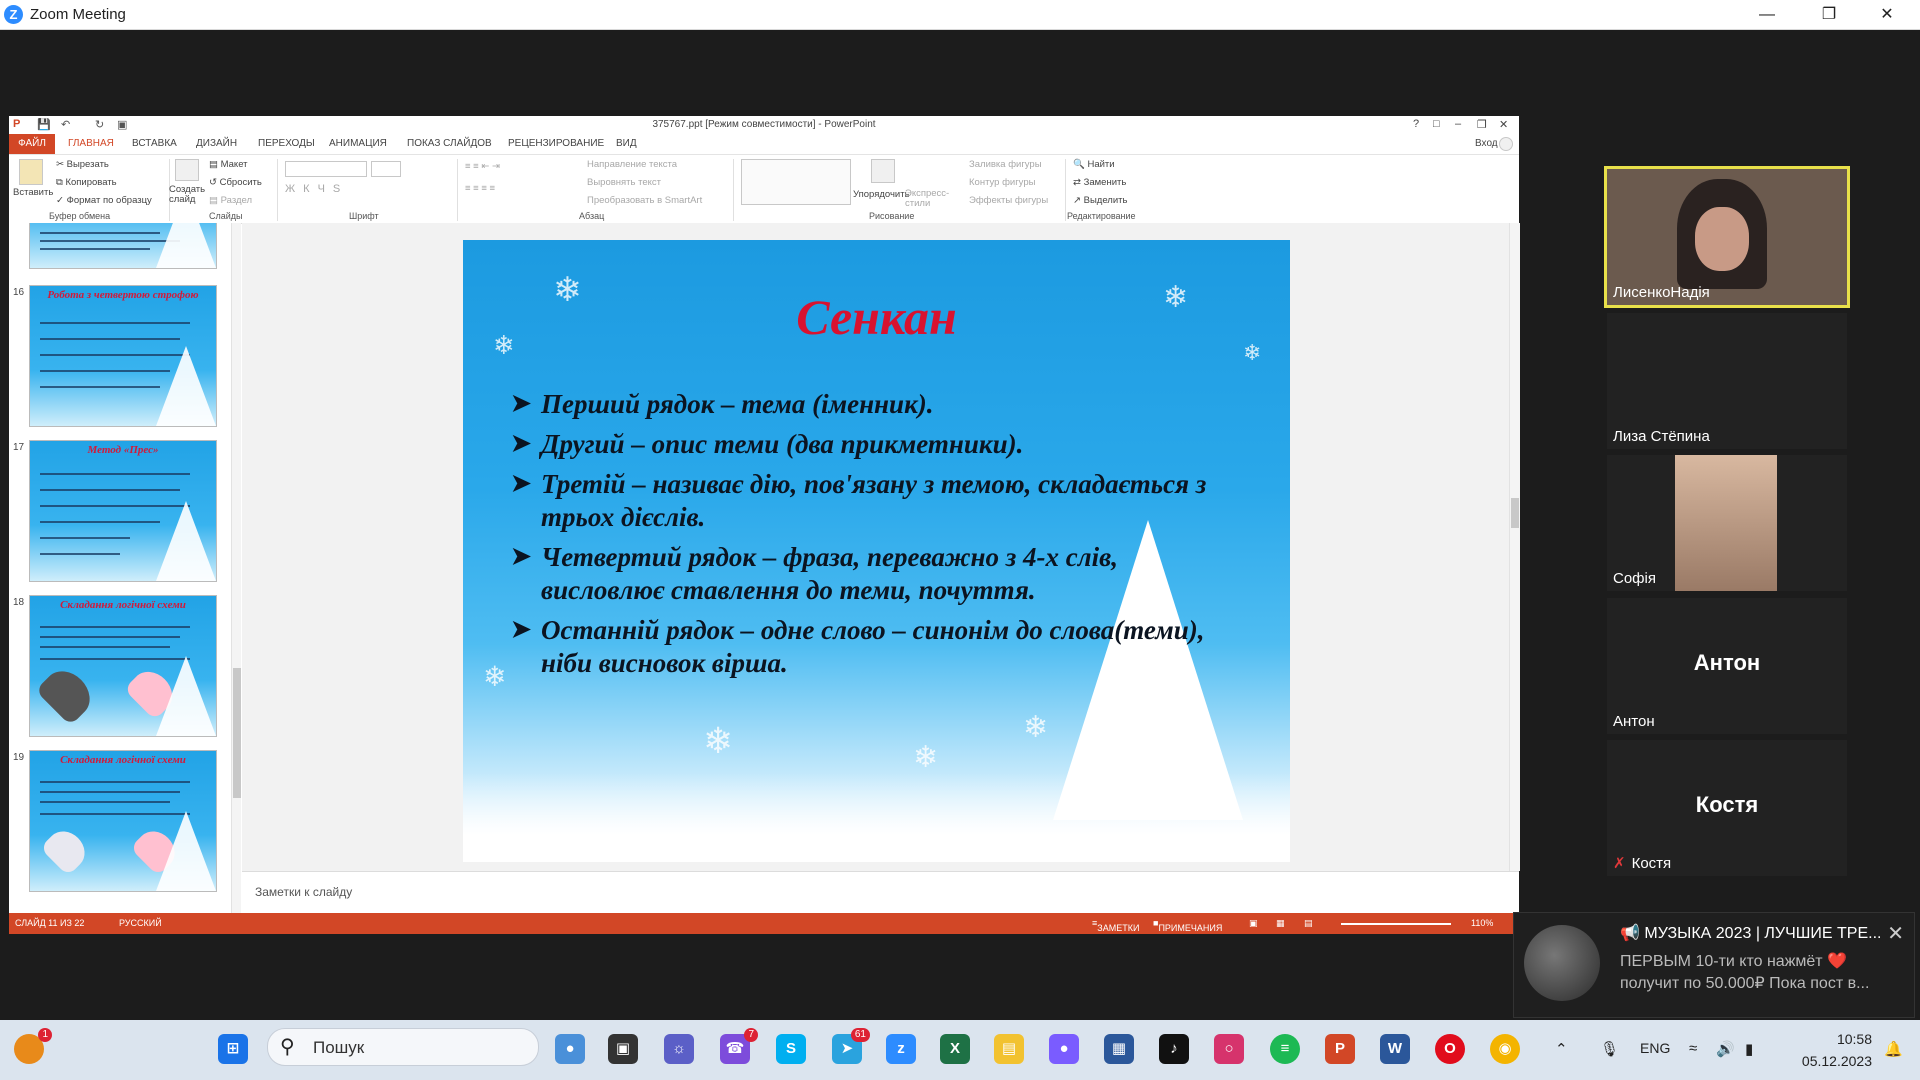 This screenshot has width=1920, height=1080. I want to click on ppt-minimize-button: –, so click(1458, 124).